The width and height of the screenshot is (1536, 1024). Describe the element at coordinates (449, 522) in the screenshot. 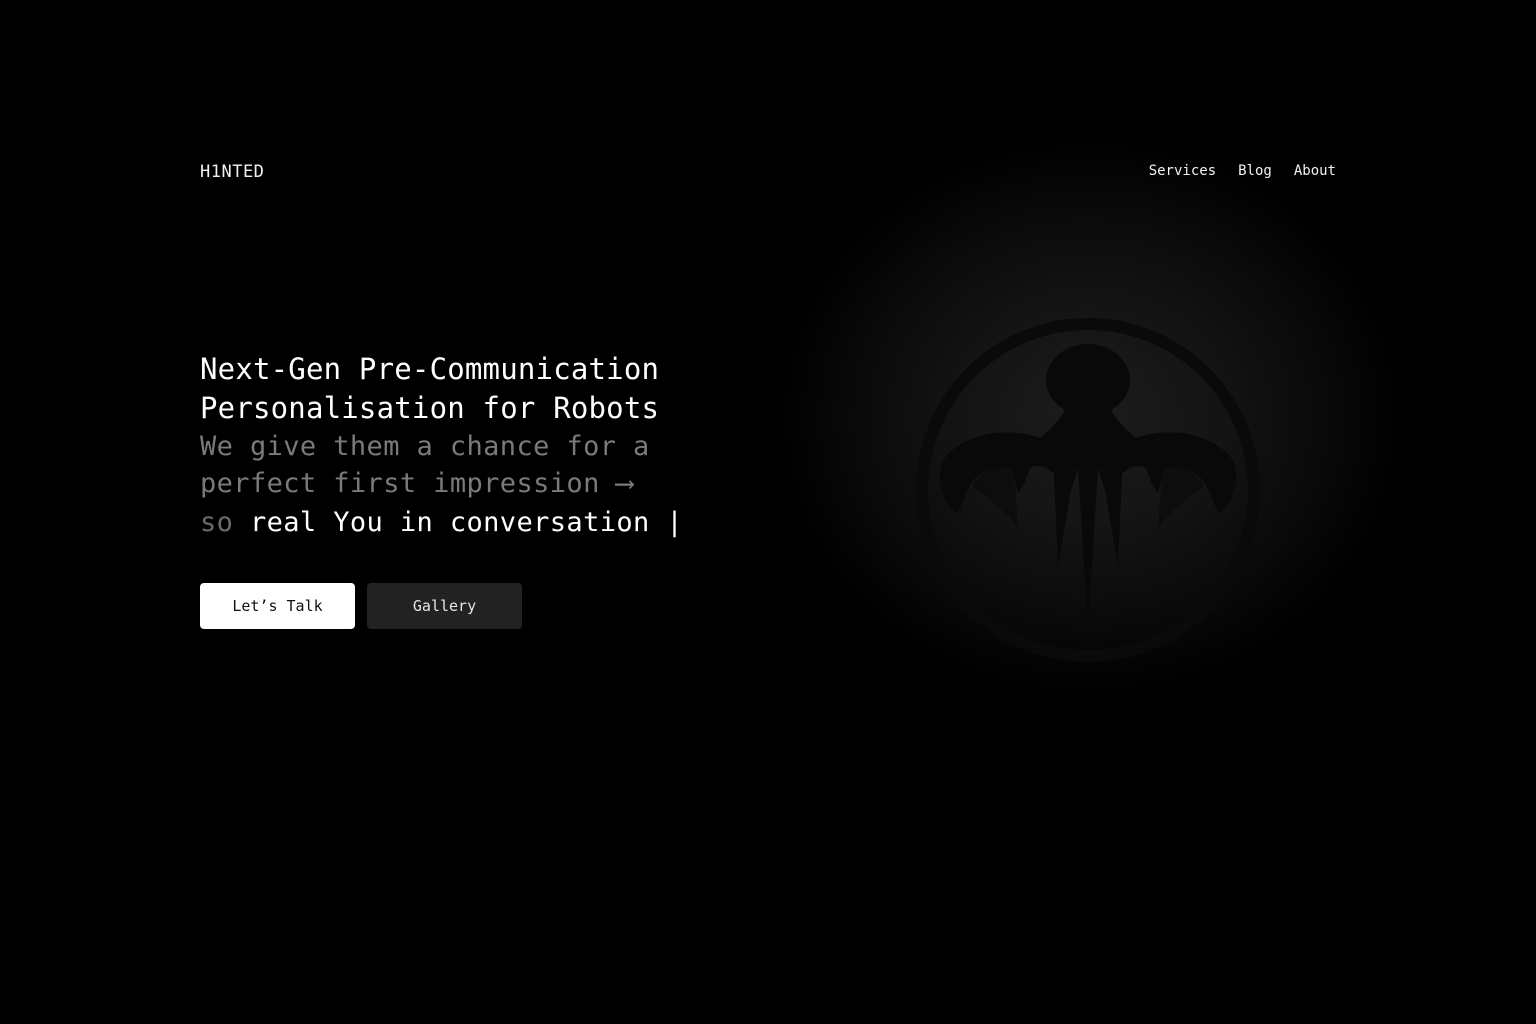

I see `typing-live-text: real You in conversation` at that location.